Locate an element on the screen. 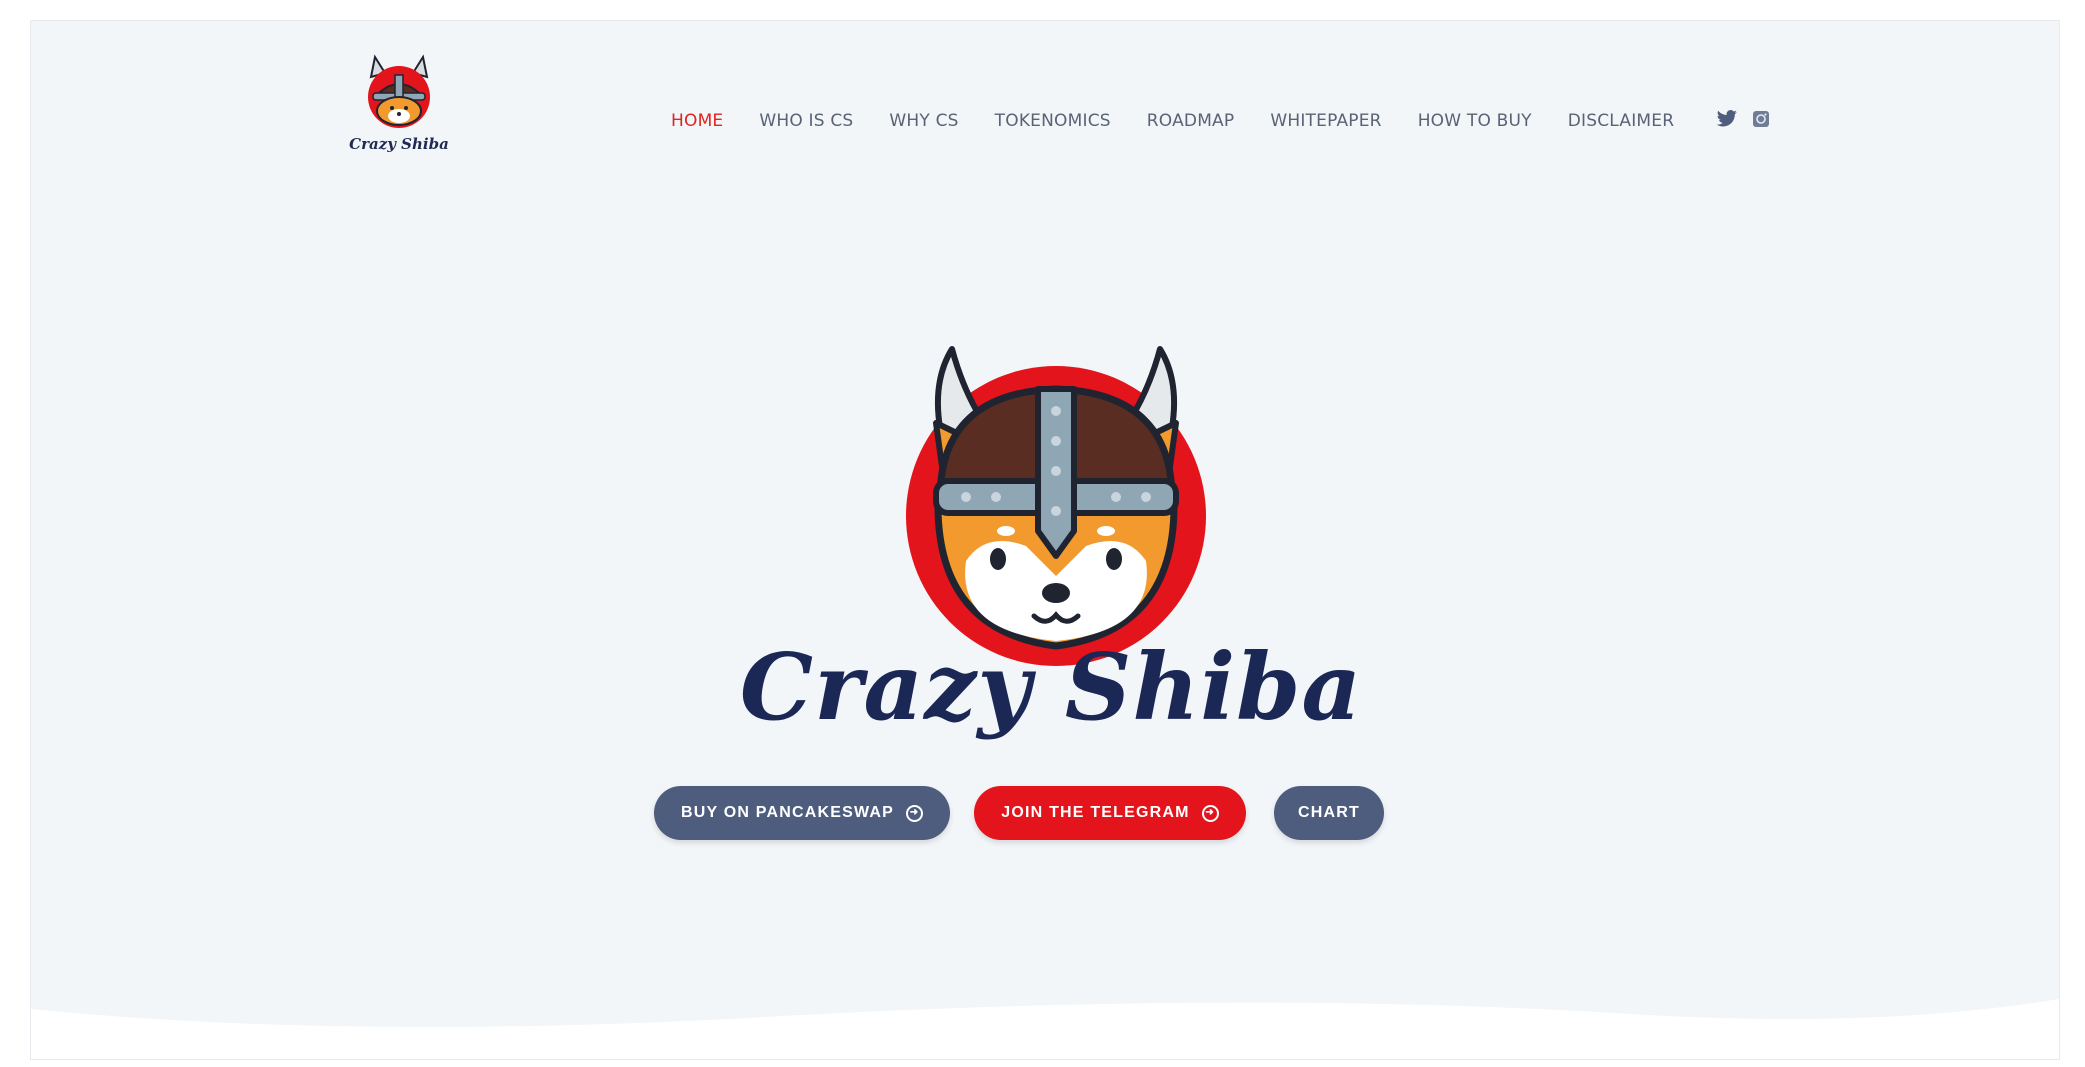 This screenshot has width=2085, height=1067. nav-item-who-is-cs: WHO IS CS is located at coordinates (806, 121).